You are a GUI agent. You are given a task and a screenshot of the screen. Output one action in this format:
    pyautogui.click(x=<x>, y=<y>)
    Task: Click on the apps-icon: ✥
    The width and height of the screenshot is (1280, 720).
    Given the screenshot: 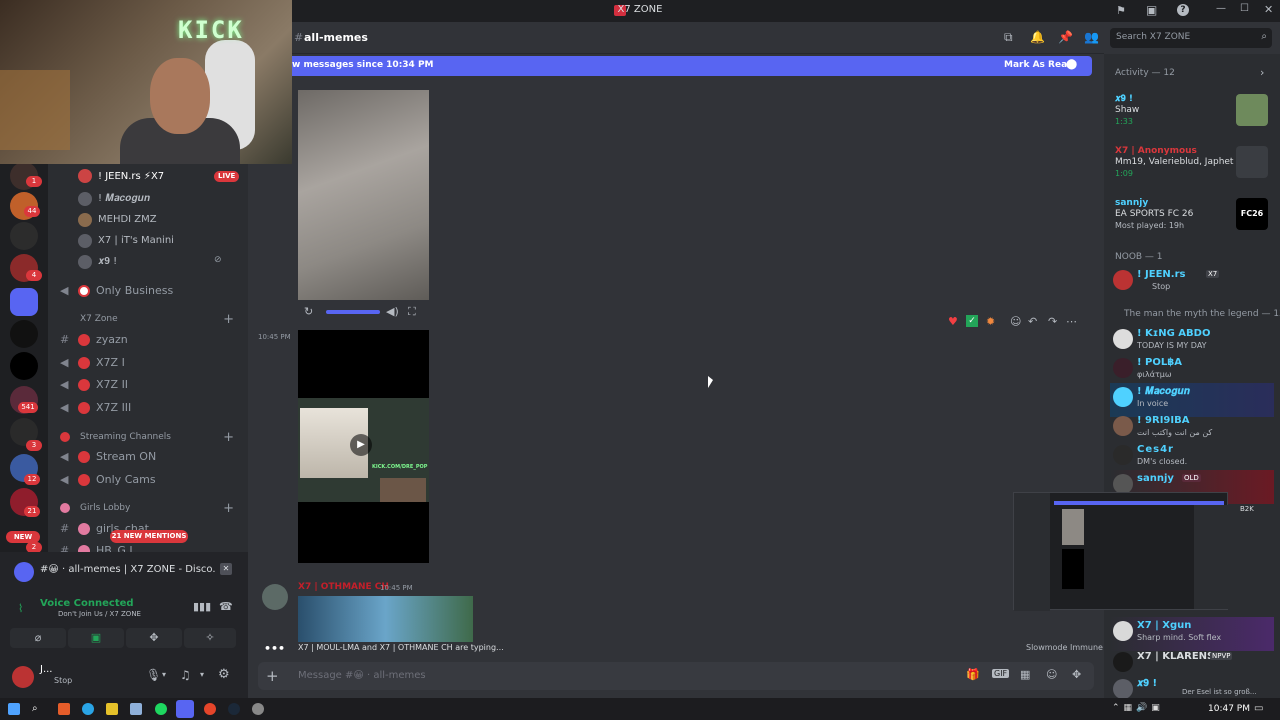 What is the action you would take?
    pyautogui.click(x=1076, y=674)
    